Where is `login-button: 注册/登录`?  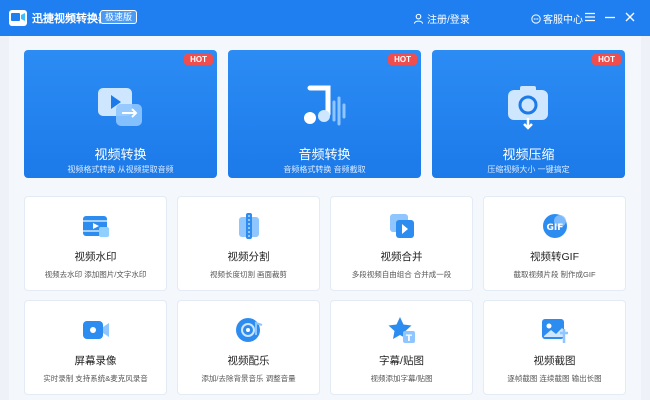 login-button: 注册/登录 is located at coordinates (441, 18).